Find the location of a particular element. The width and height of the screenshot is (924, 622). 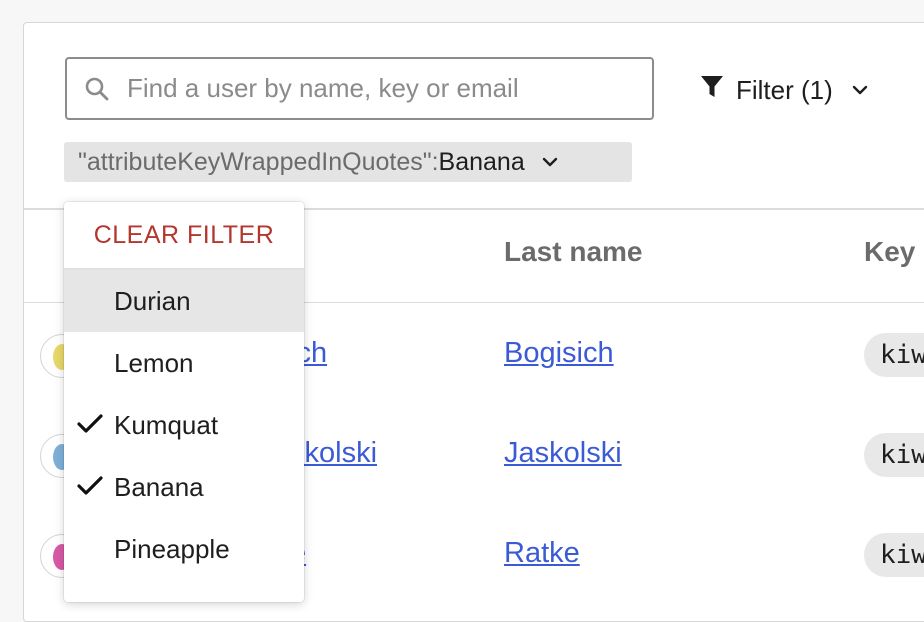

search-box is located at coordinates (359, 88).